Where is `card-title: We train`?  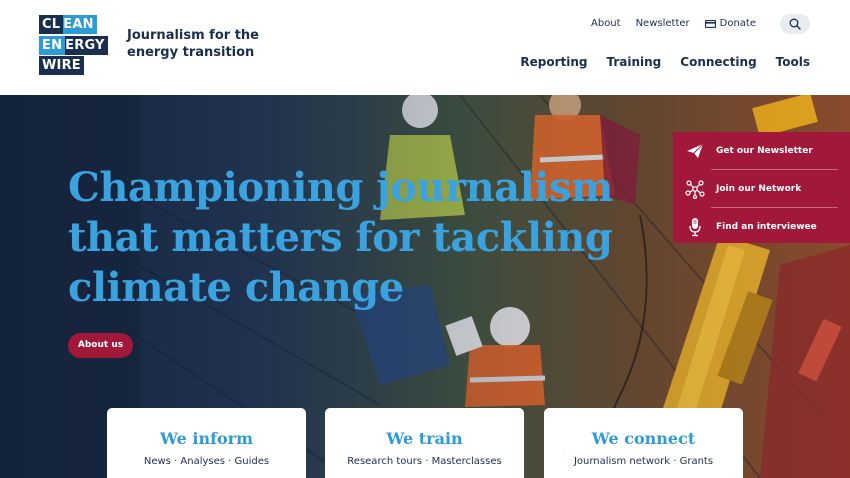
card-title: We train is located at coordinates (424, 438).